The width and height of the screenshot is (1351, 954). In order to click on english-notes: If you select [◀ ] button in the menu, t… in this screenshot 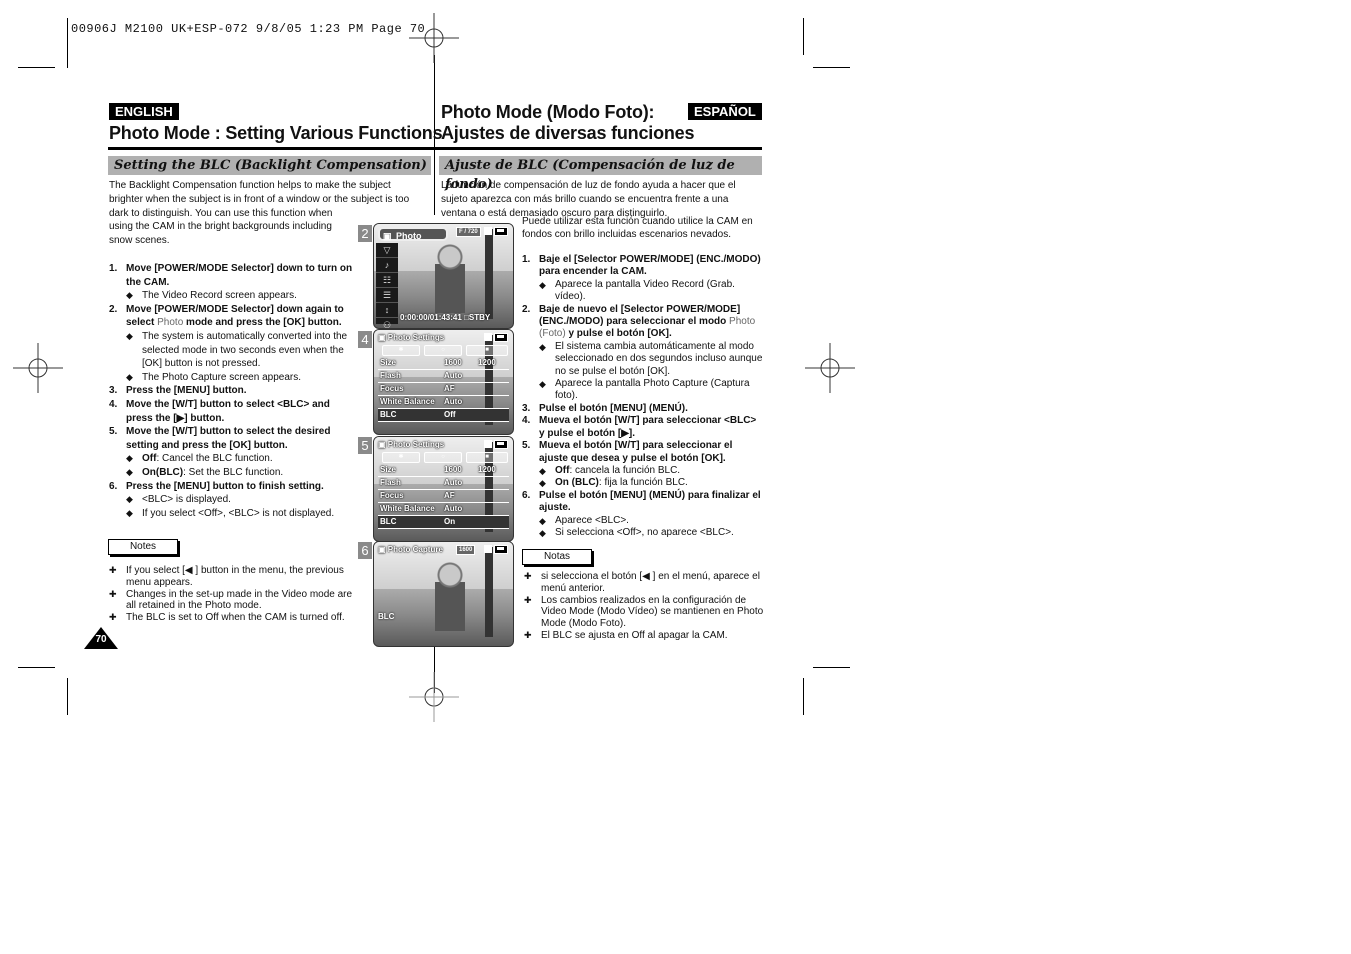, I will do `click(235, 594)`.